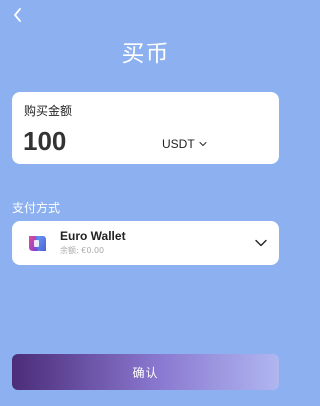  I want to click on chevron-left-icon, so click(17, 15).